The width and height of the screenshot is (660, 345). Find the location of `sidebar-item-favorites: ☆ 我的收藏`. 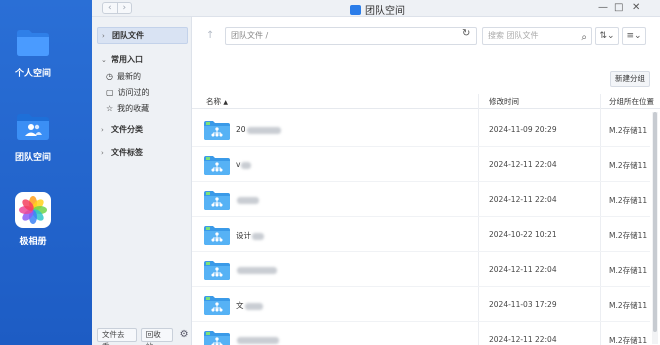

sidebar-item-favorites: ☆ 我的收藏 is located at coordinates (127, 108).